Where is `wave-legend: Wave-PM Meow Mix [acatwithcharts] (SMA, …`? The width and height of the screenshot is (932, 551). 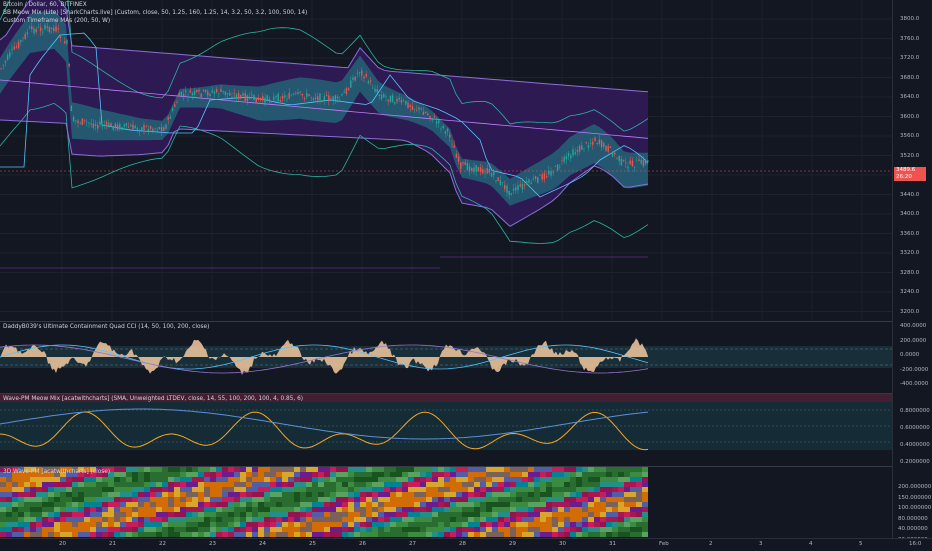
wave-legend: Wave-PM Meow Mix [acatwithcharts] (SMA, … is located at coordinates (153, 399).